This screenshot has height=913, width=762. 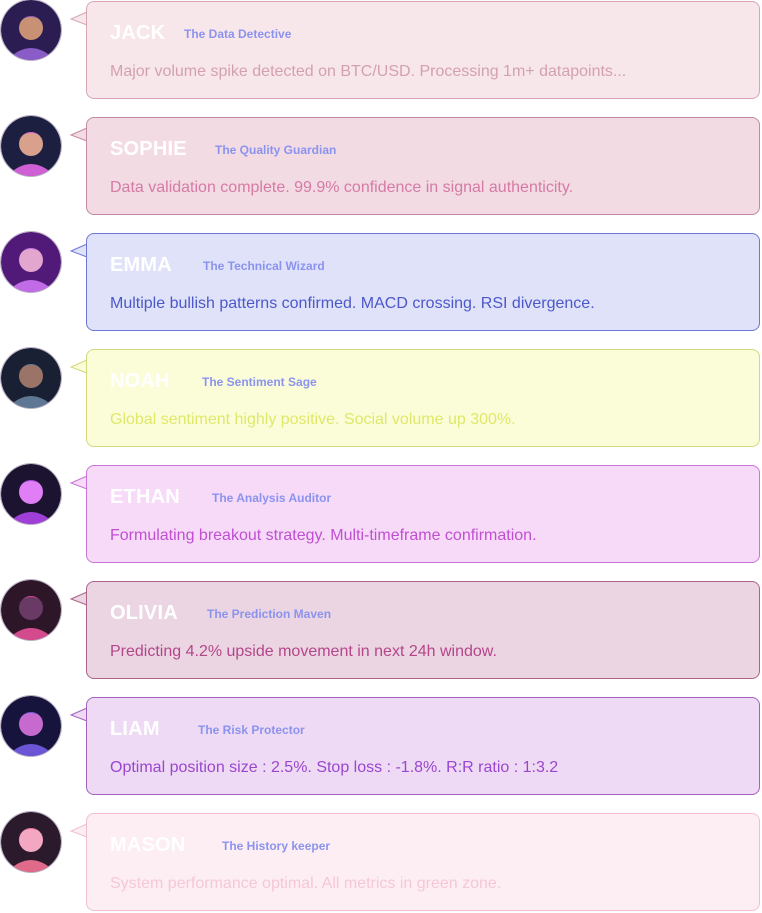 I want to click on agent-name: ETHAN, so click(x=145, y=497).